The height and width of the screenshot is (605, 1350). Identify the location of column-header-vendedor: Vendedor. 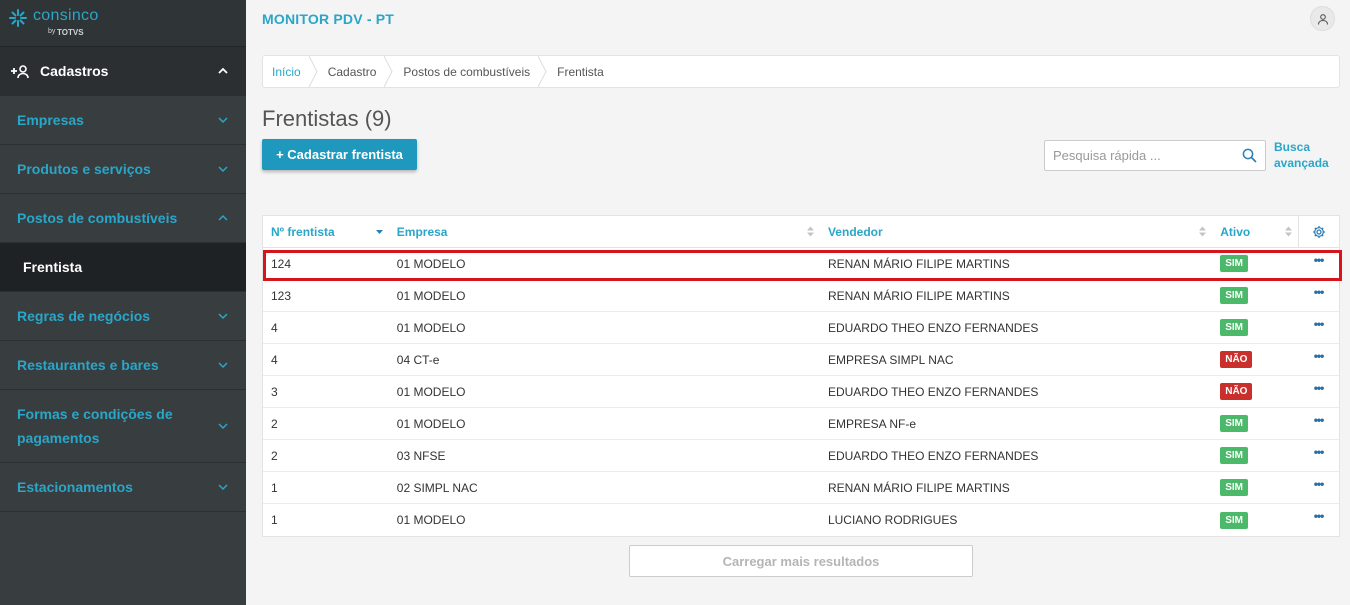
(1016, 231).